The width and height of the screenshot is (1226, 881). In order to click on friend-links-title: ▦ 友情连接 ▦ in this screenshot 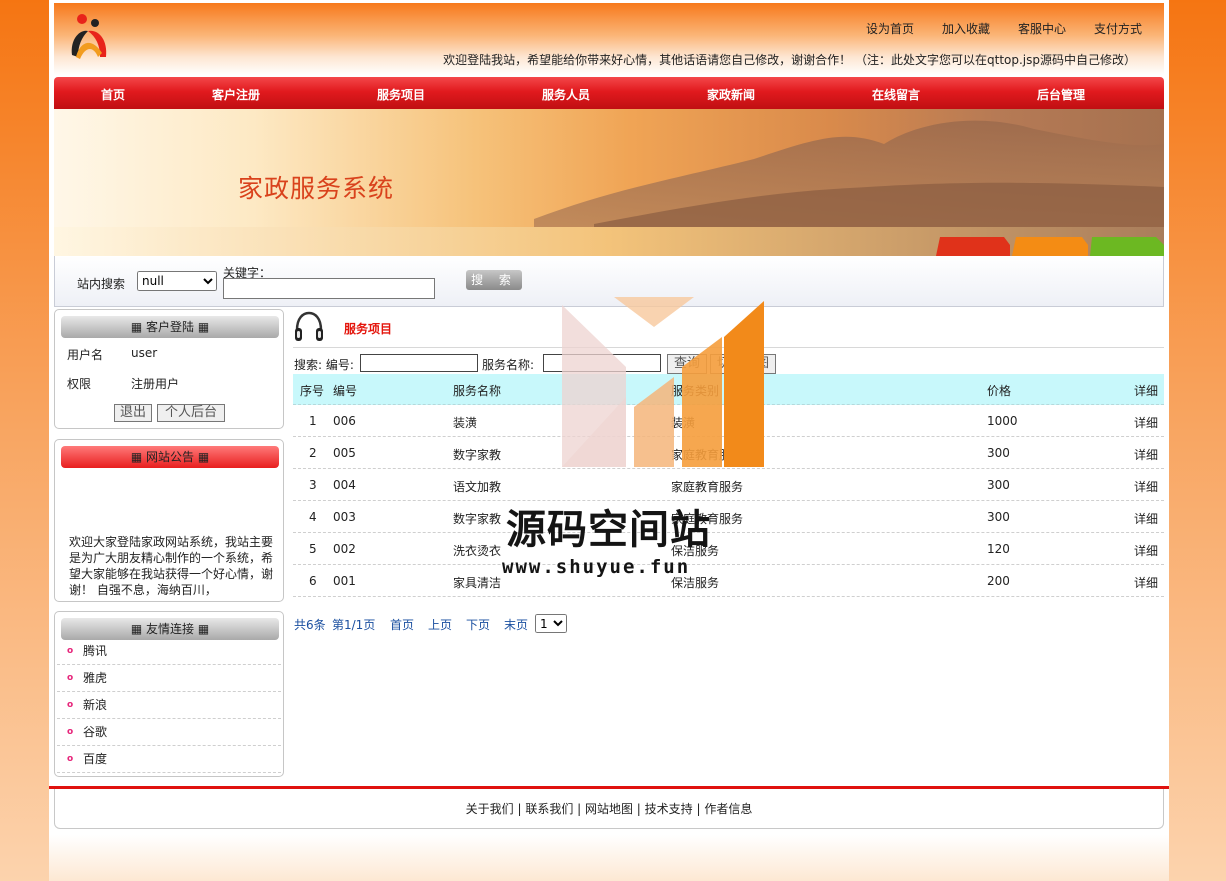, I will do `click(170, 629)`.